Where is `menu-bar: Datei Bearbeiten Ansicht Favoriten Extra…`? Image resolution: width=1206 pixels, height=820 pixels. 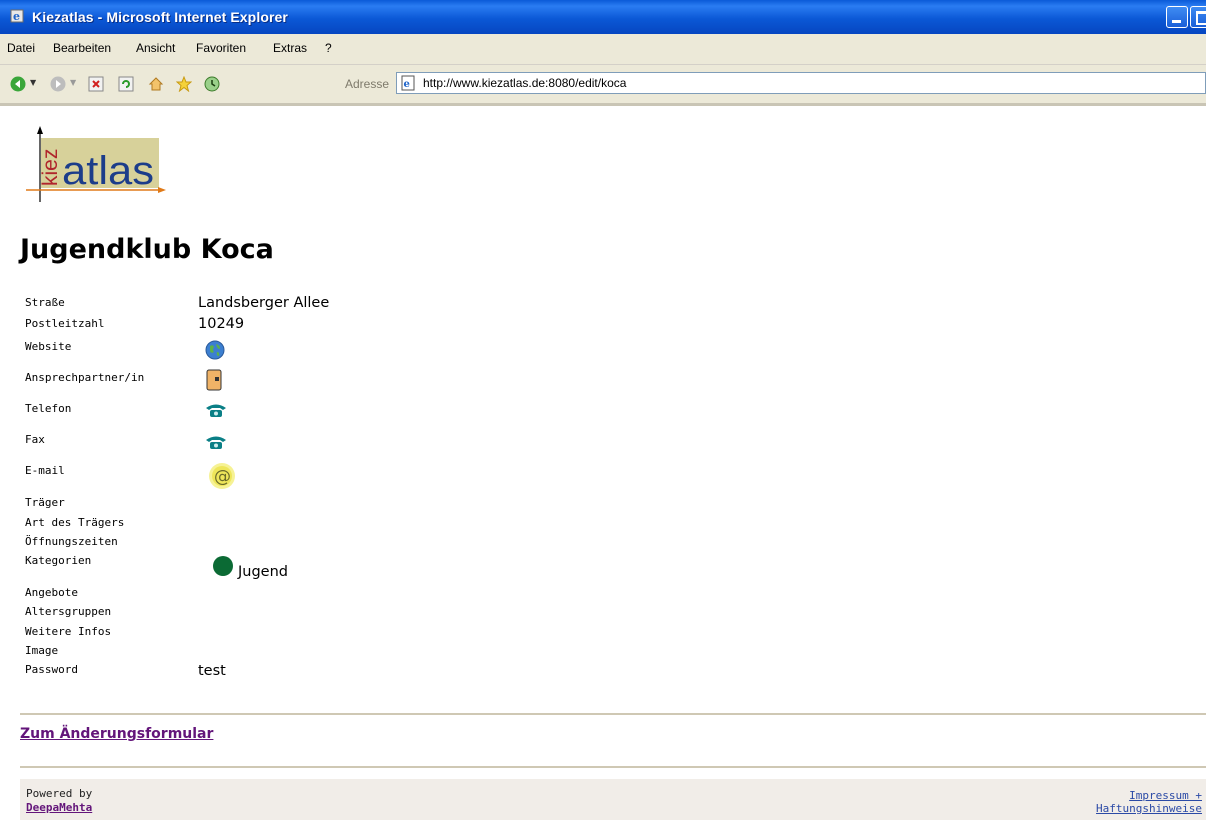 menu-bar: Datei Bearbeiten Ansicht Favoriten Extra… is located at coordinates (603, 49).